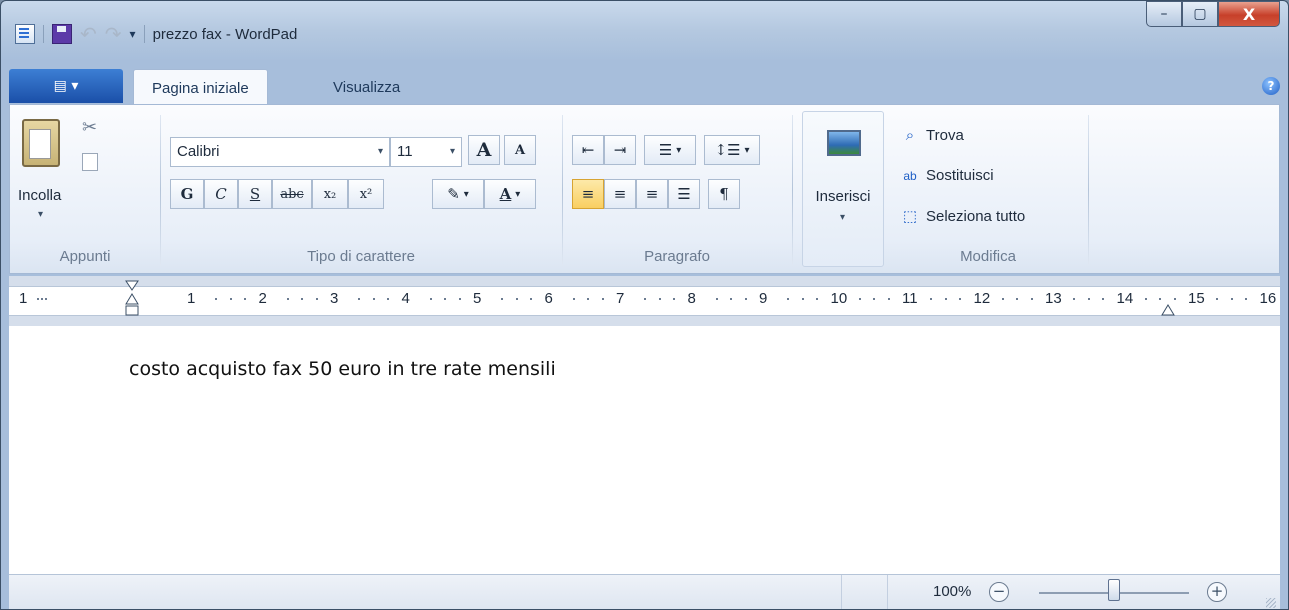 This screenshot has height=610, width=1289. Describe the element at coordinates (330, 194) in the screenshot. I see `subscript-button: x₂` at that location.